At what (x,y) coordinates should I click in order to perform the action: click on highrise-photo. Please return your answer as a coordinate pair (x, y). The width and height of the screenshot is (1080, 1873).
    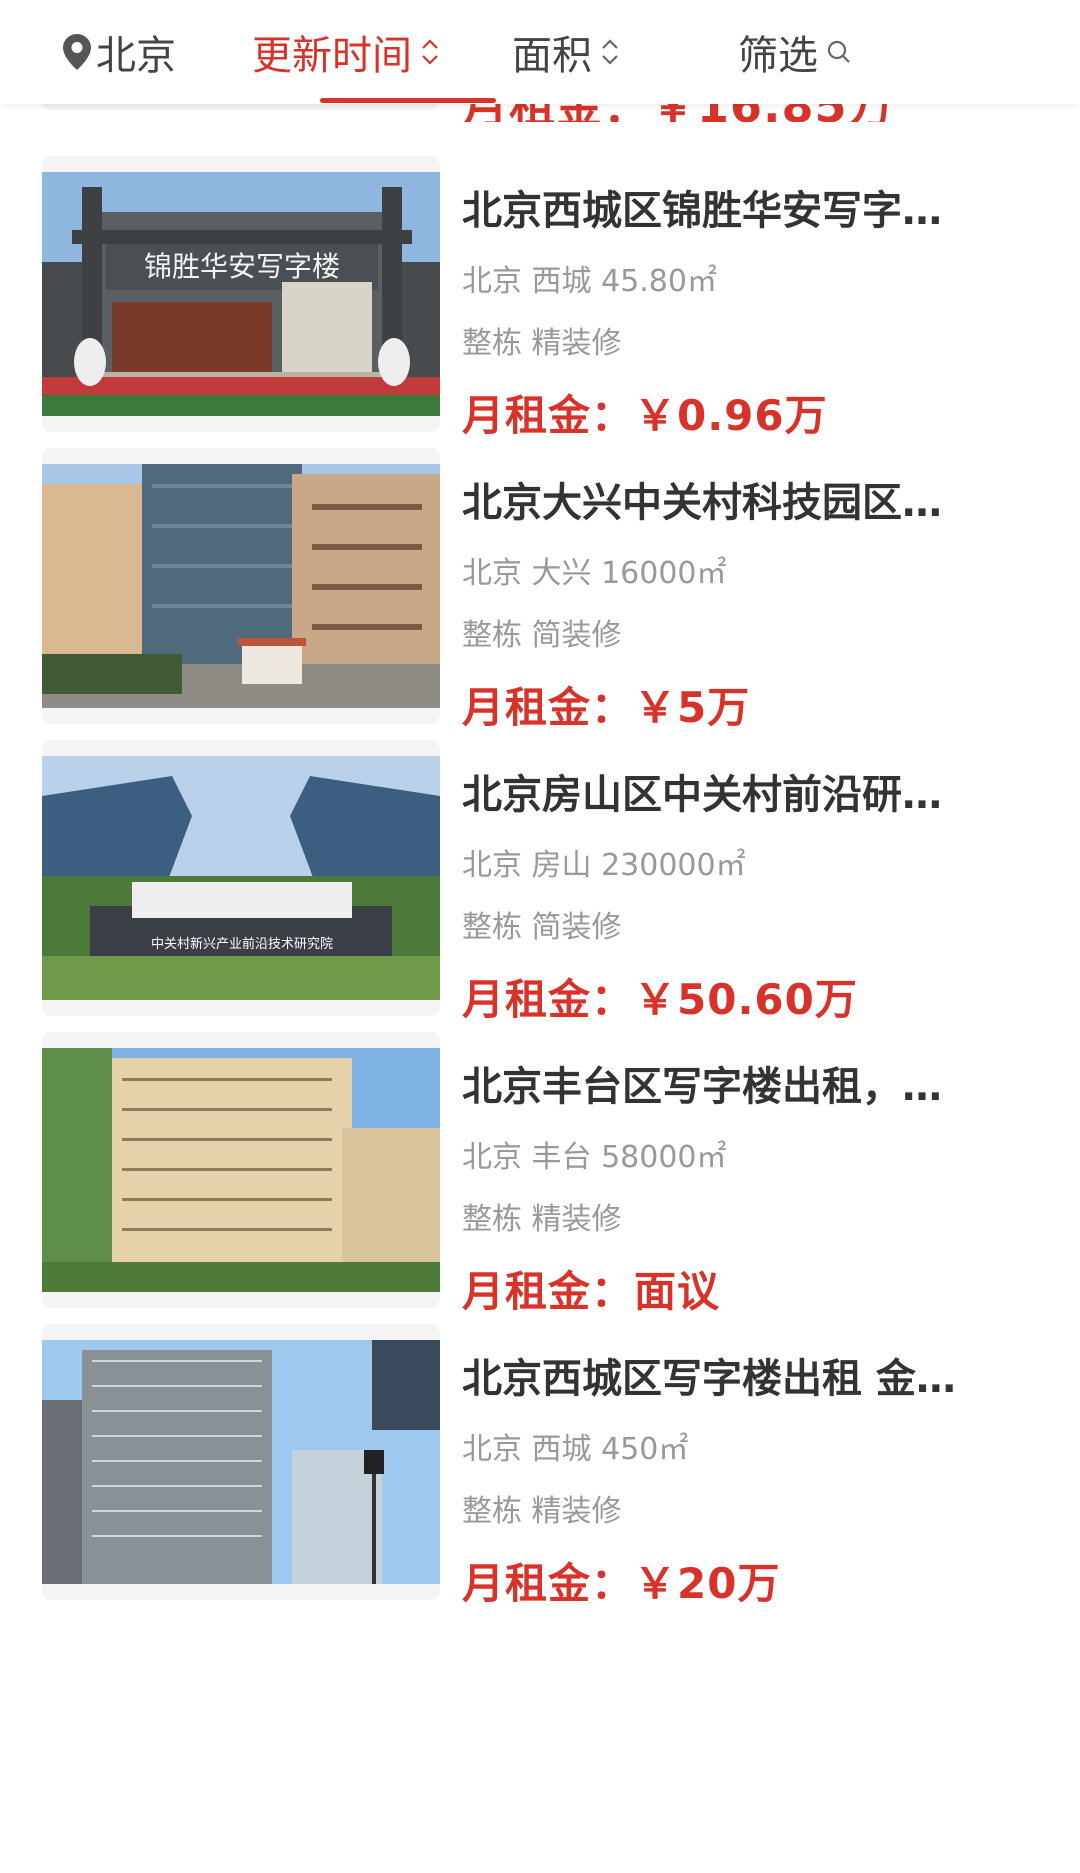
    Looking at the image, I should click on (241, 1462).